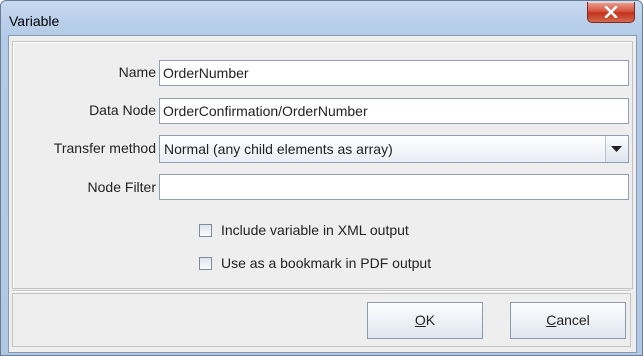  I want to click on name-label: Name, so click(137, 72).